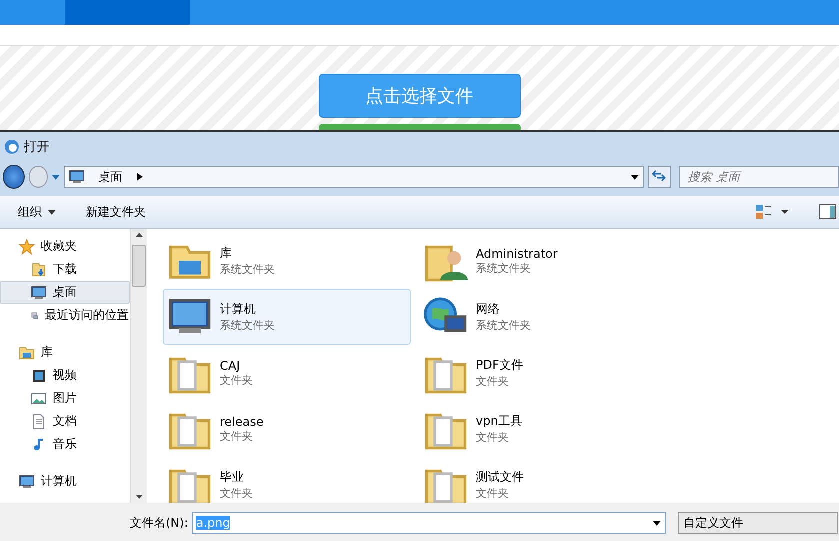 The height and width of the screenshot is (541, 839). What do you see at coordinates (759, 177) in the screenshot?
I see `search-field: 搜索 桌面` at bounding box center [759, 177].